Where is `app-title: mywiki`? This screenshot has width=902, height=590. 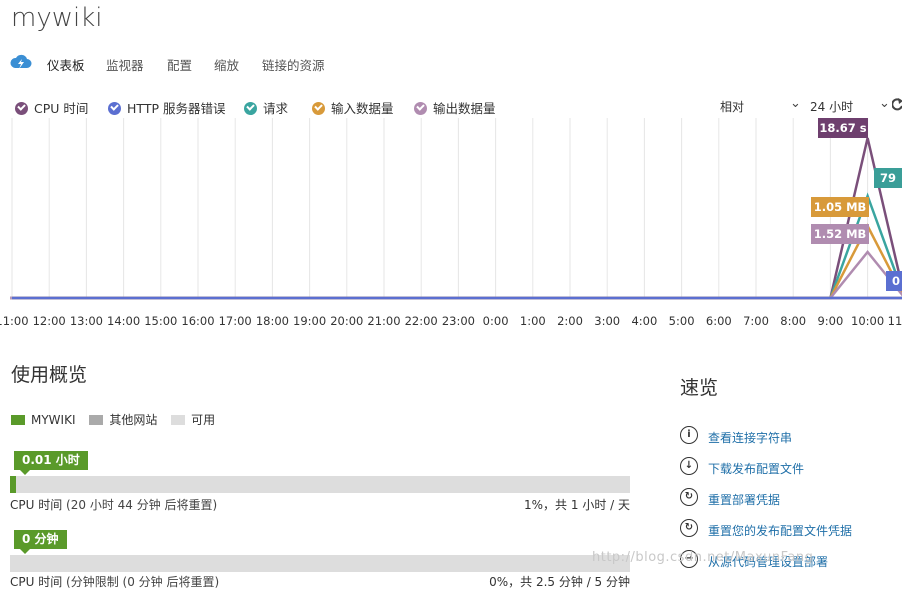 app-title: mywiki is located at coordinates (57, 18).